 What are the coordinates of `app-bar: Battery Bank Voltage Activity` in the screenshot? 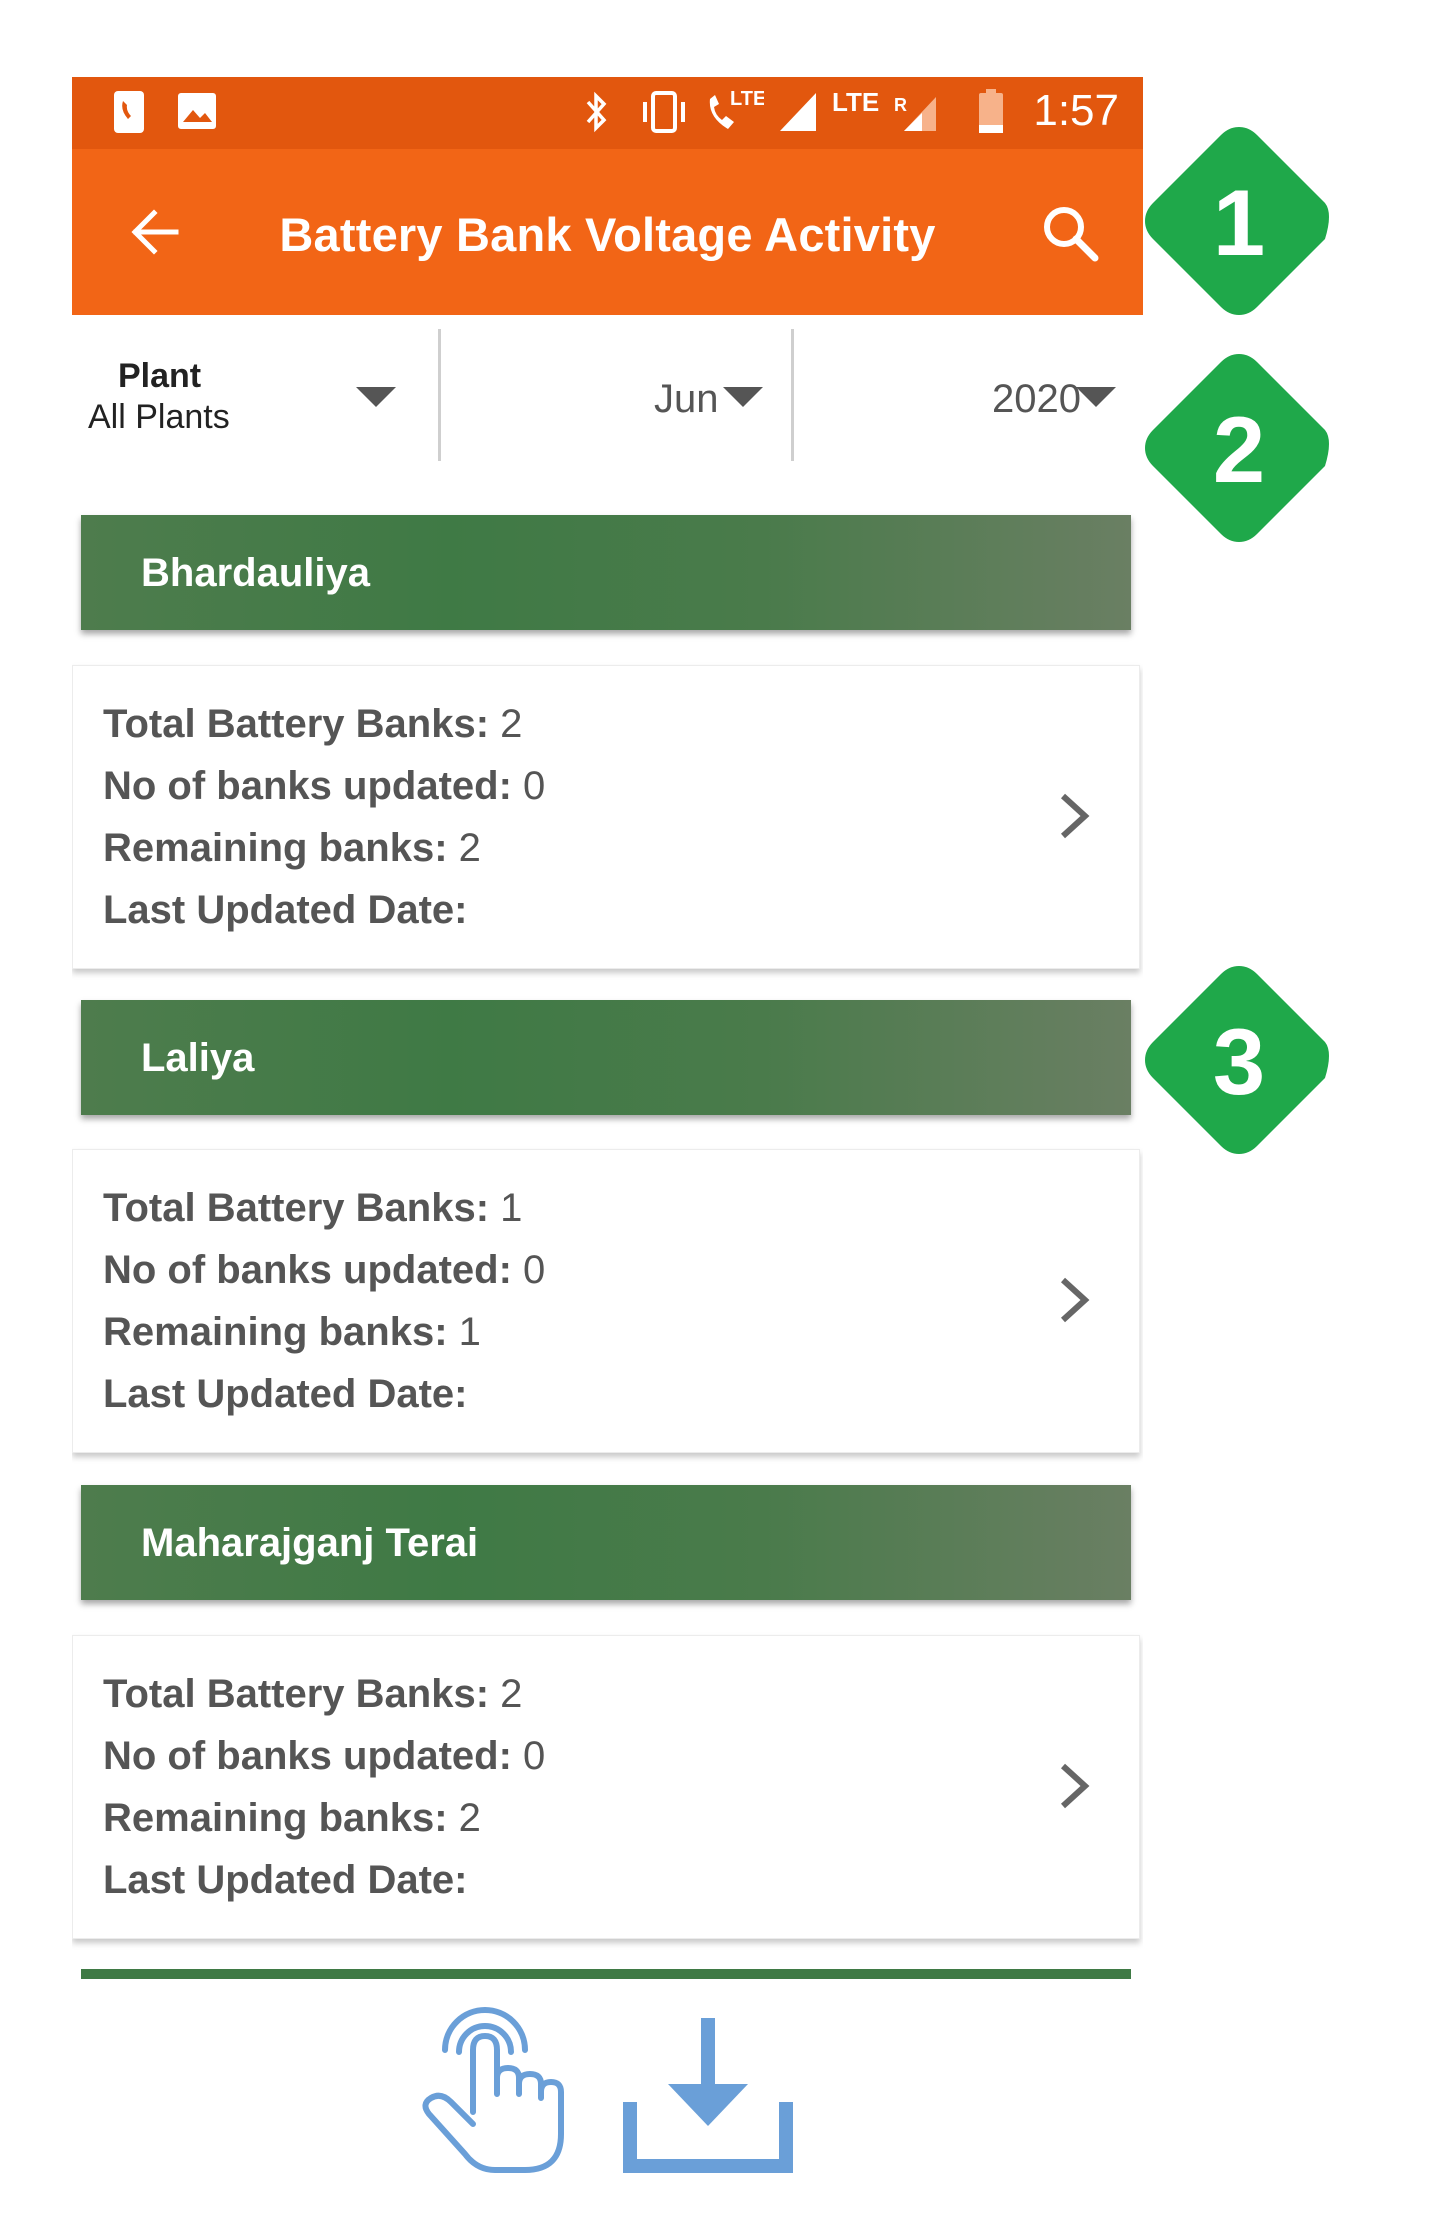 It's located at (607, 232).